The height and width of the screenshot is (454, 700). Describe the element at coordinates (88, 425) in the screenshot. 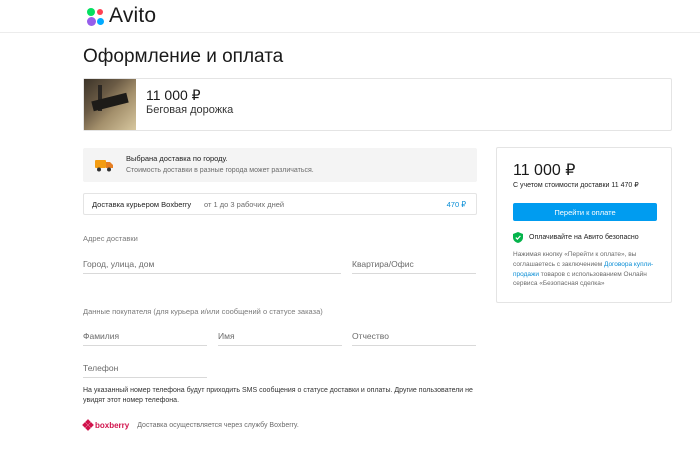

I see `boxberry-logo-icon` at that location.